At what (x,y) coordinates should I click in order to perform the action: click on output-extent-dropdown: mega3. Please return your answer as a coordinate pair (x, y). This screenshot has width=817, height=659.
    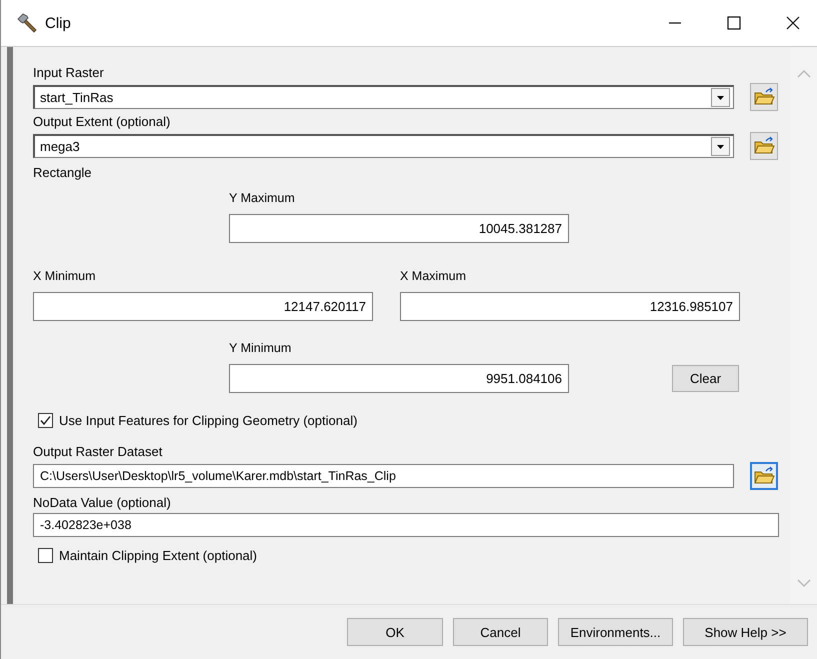
    Looking at the image, I should click on (383, 146).